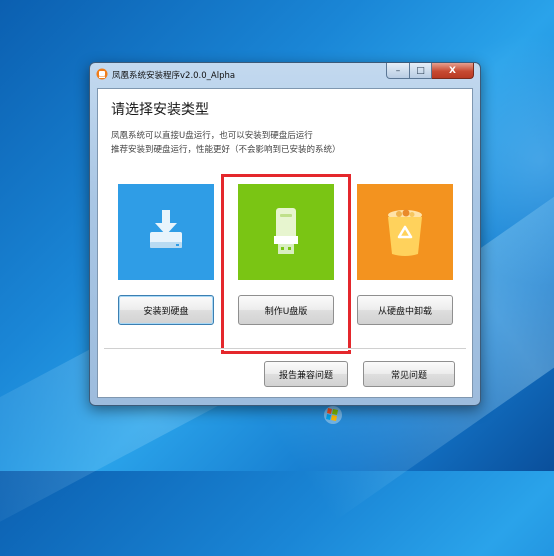 The image size is (554, 556). I want to click on drive-download-icon, so click(166, 229).